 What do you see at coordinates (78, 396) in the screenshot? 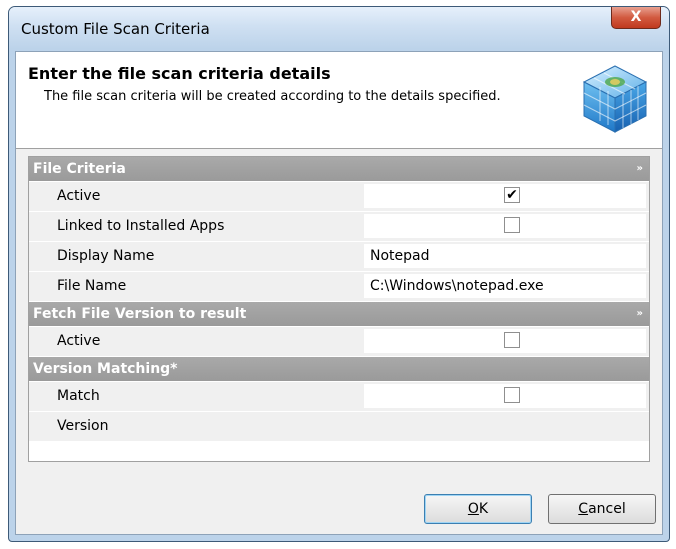
I see `row-label: Match` at bounding box center [78, 396].